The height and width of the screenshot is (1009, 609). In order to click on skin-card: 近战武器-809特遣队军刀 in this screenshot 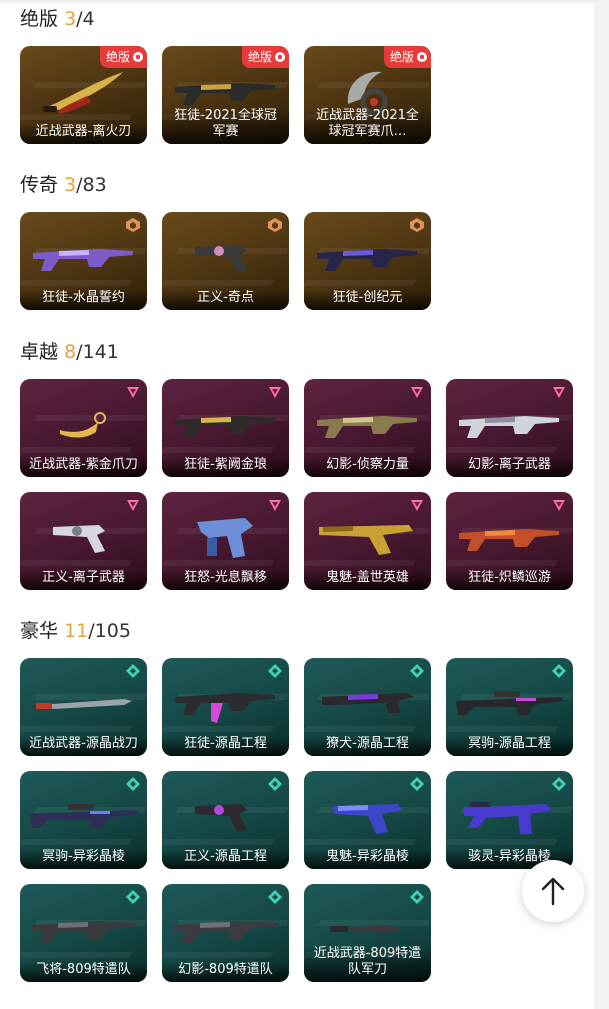, I will do `click(367, 933)`.